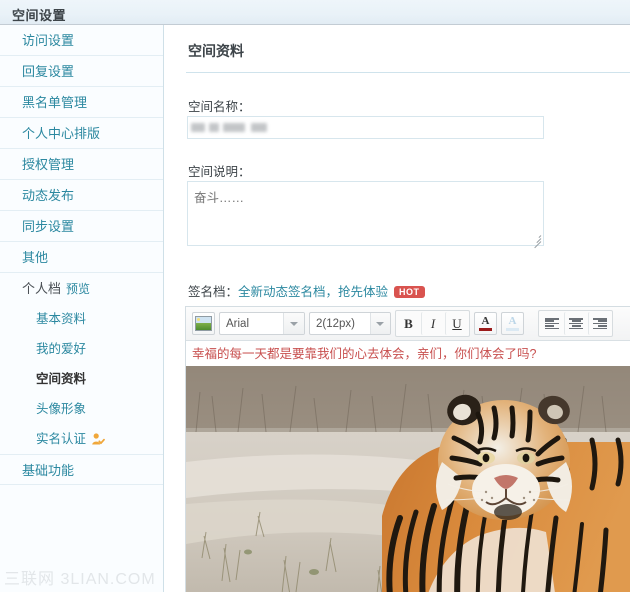 Image resolution: width=630 pixels, height=592 pixels. Describe the element at coordinates (81, 71) in the screenshot. I see `sidebar-item-reply-settings: 回复设置` at that location.